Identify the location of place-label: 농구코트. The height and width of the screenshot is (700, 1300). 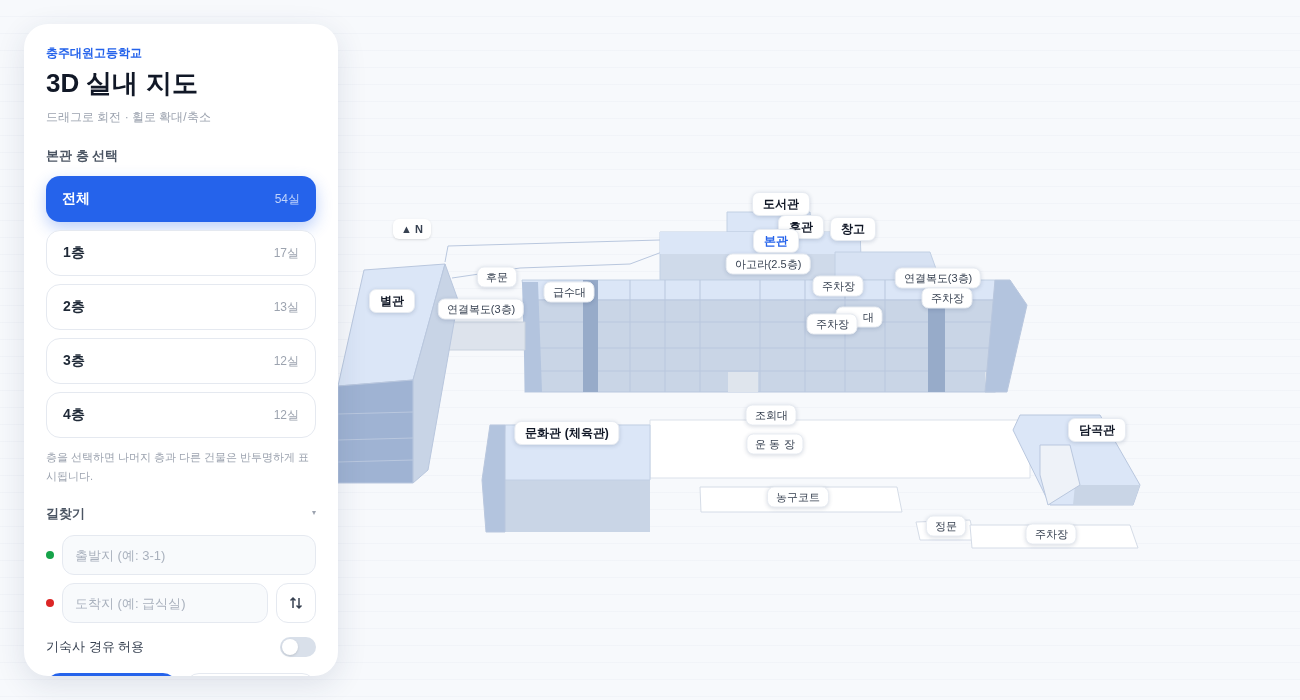
(798, 497).